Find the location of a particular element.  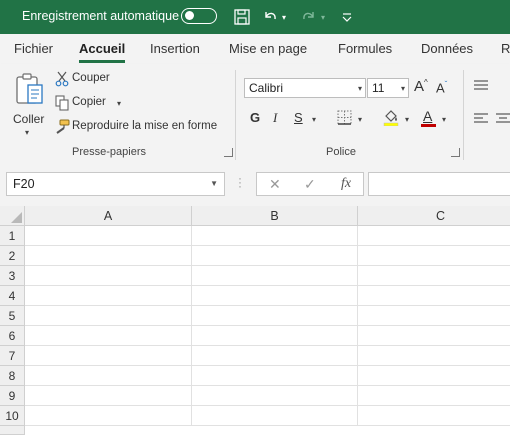

cell-a4 is located at coordinates (108, 296).